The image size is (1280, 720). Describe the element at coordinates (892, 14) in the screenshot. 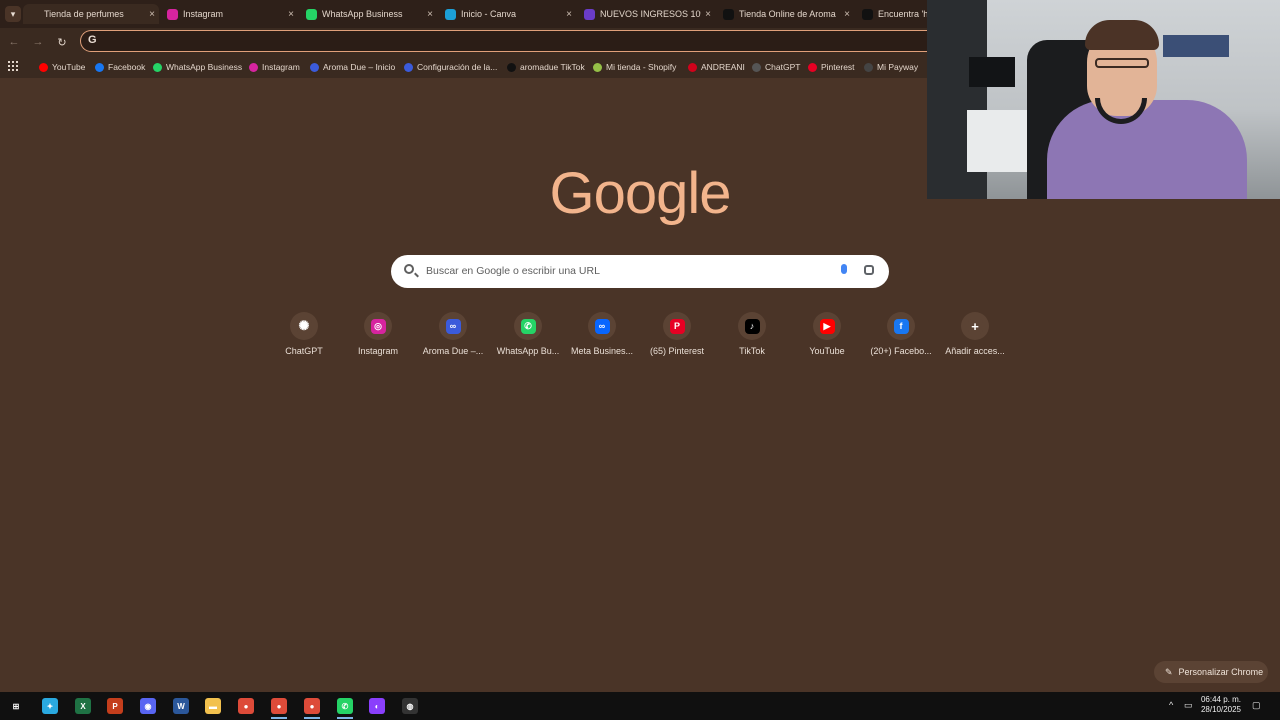

I see `browser-tab: Encuentra 'hu` at that location.